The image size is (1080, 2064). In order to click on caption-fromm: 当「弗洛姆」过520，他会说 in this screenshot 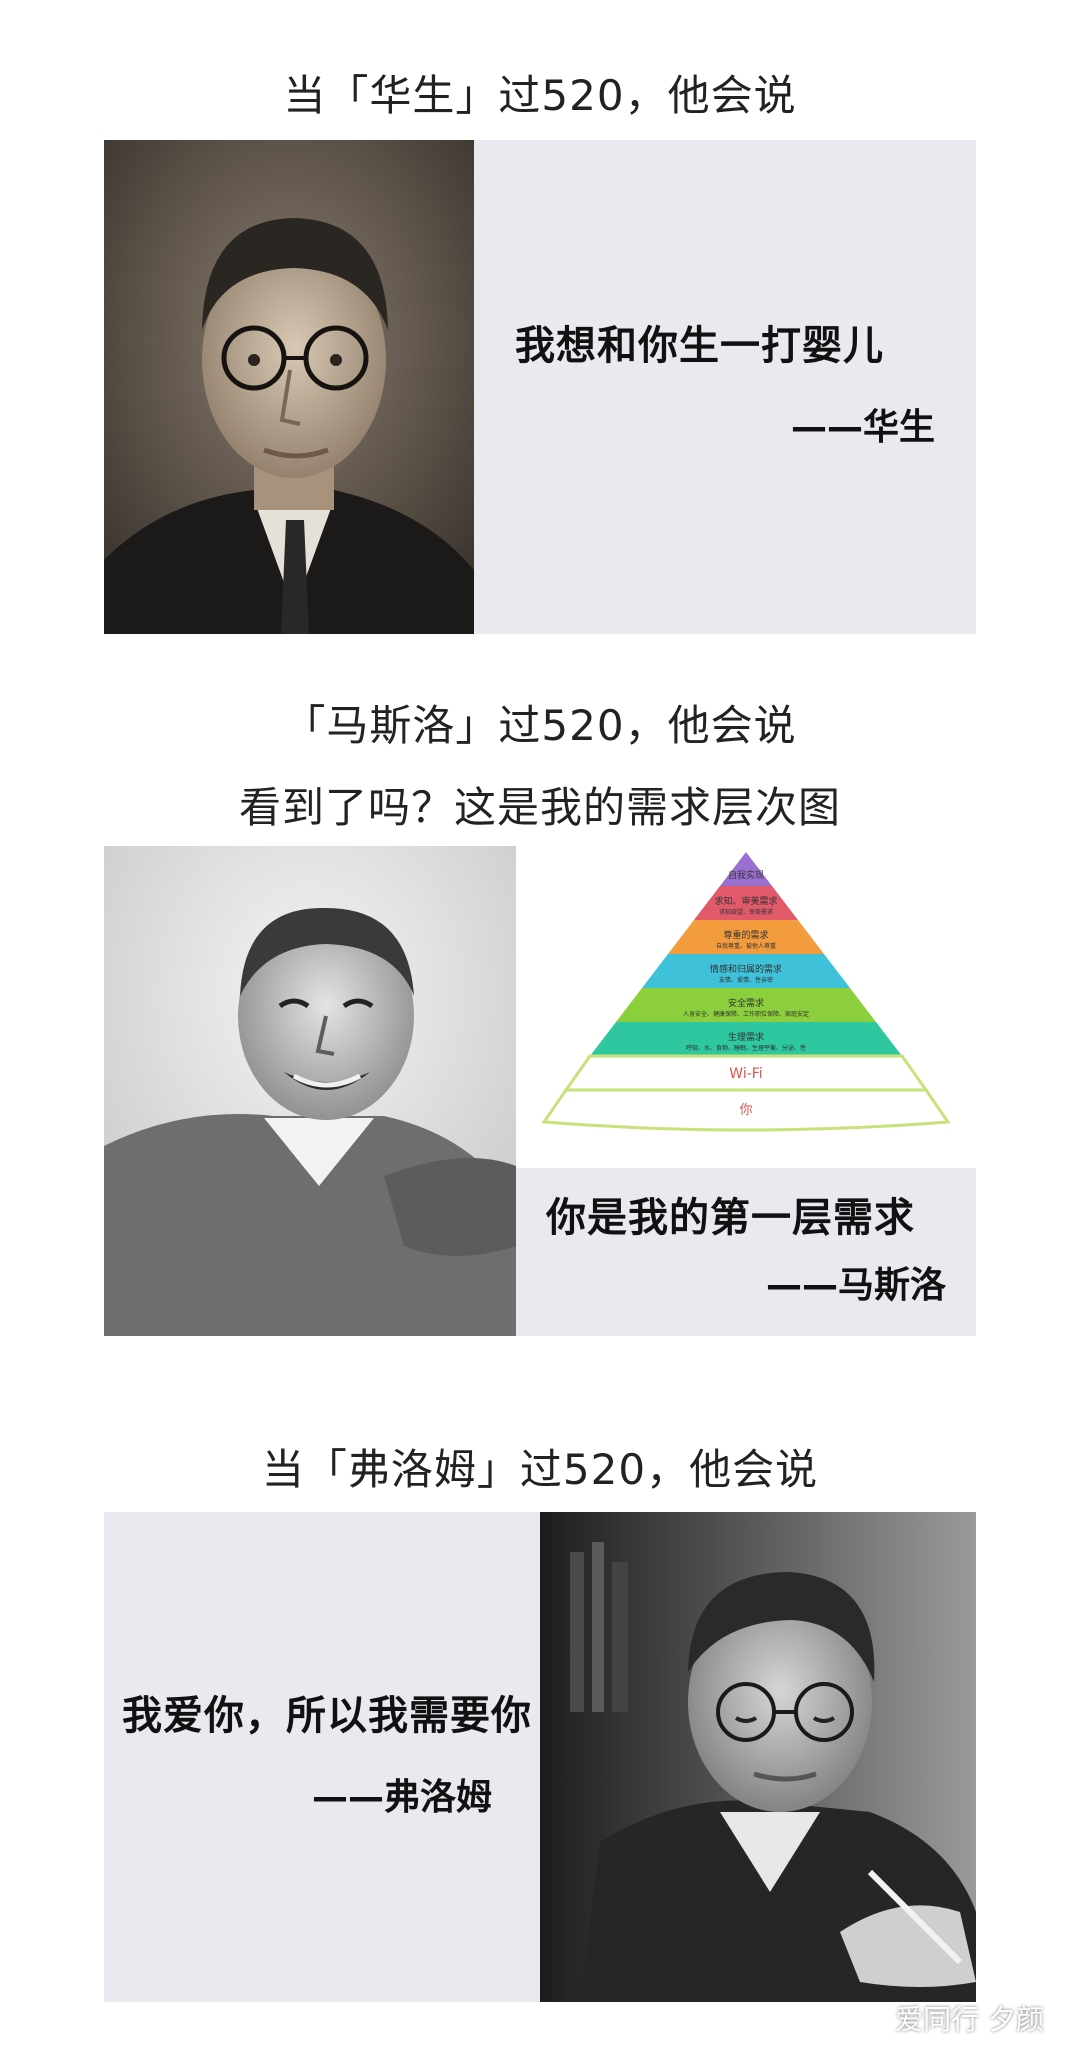, I will do `click(540, 1469)`.